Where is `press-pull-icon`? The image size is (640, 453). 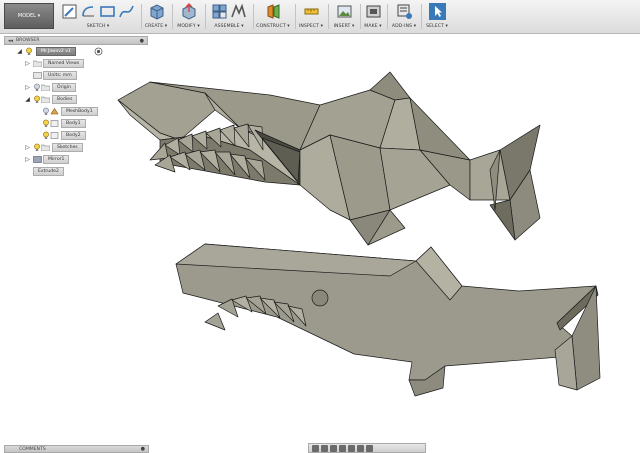
press-pull-icon is located at coordinates (188, 11).